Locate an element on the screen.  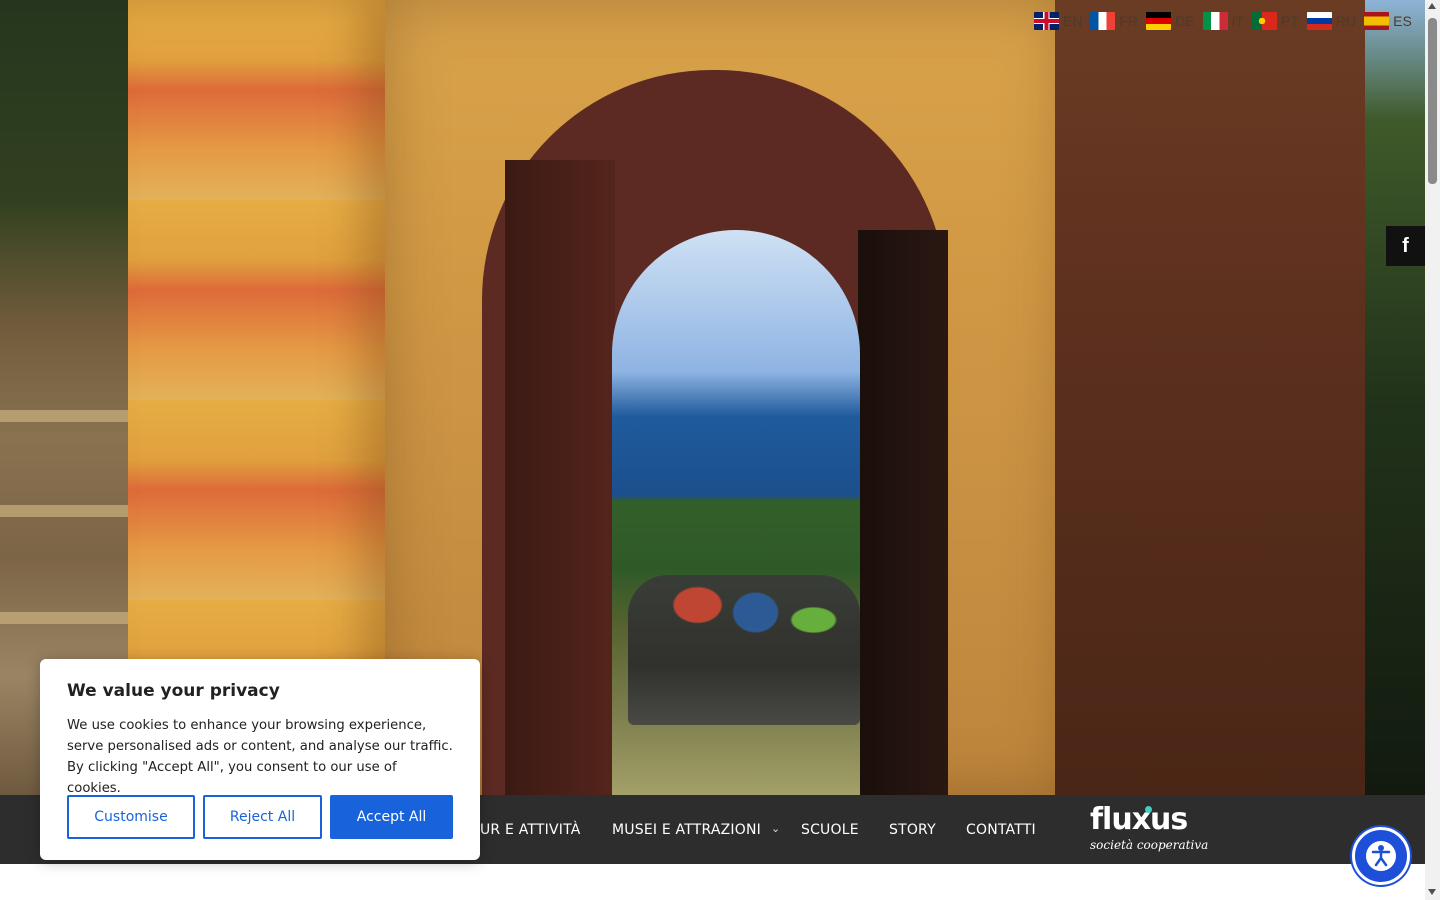
language-it: IT is located at coordinates (1223, 21).